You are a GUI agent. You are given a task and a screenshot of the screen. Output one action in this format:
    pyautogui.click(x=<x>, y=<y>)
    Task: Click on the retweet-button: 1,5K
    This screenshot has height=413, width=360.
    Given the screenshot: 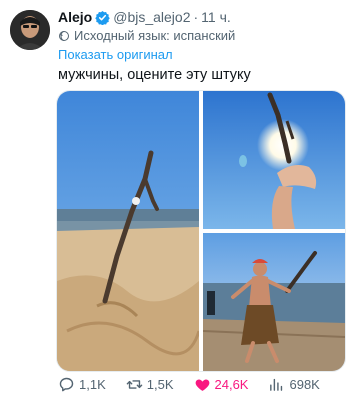 What is the action you would take?
    pyautogui.click(x=150, y=384)
    